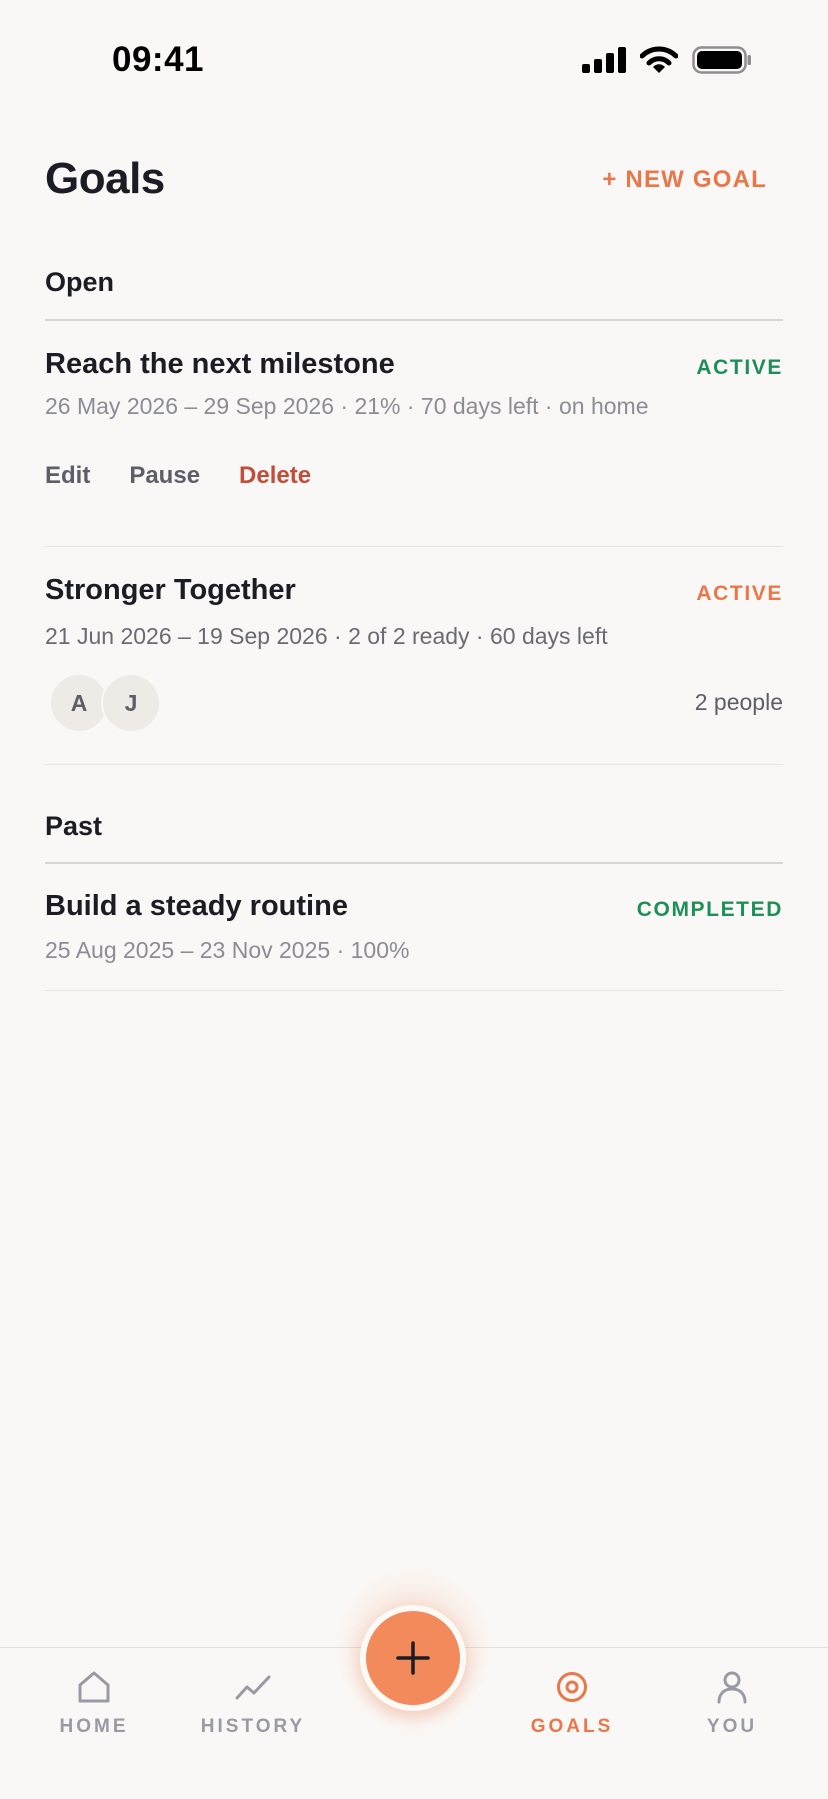  I want to click on delete-button: Delete, so click(275, 476).